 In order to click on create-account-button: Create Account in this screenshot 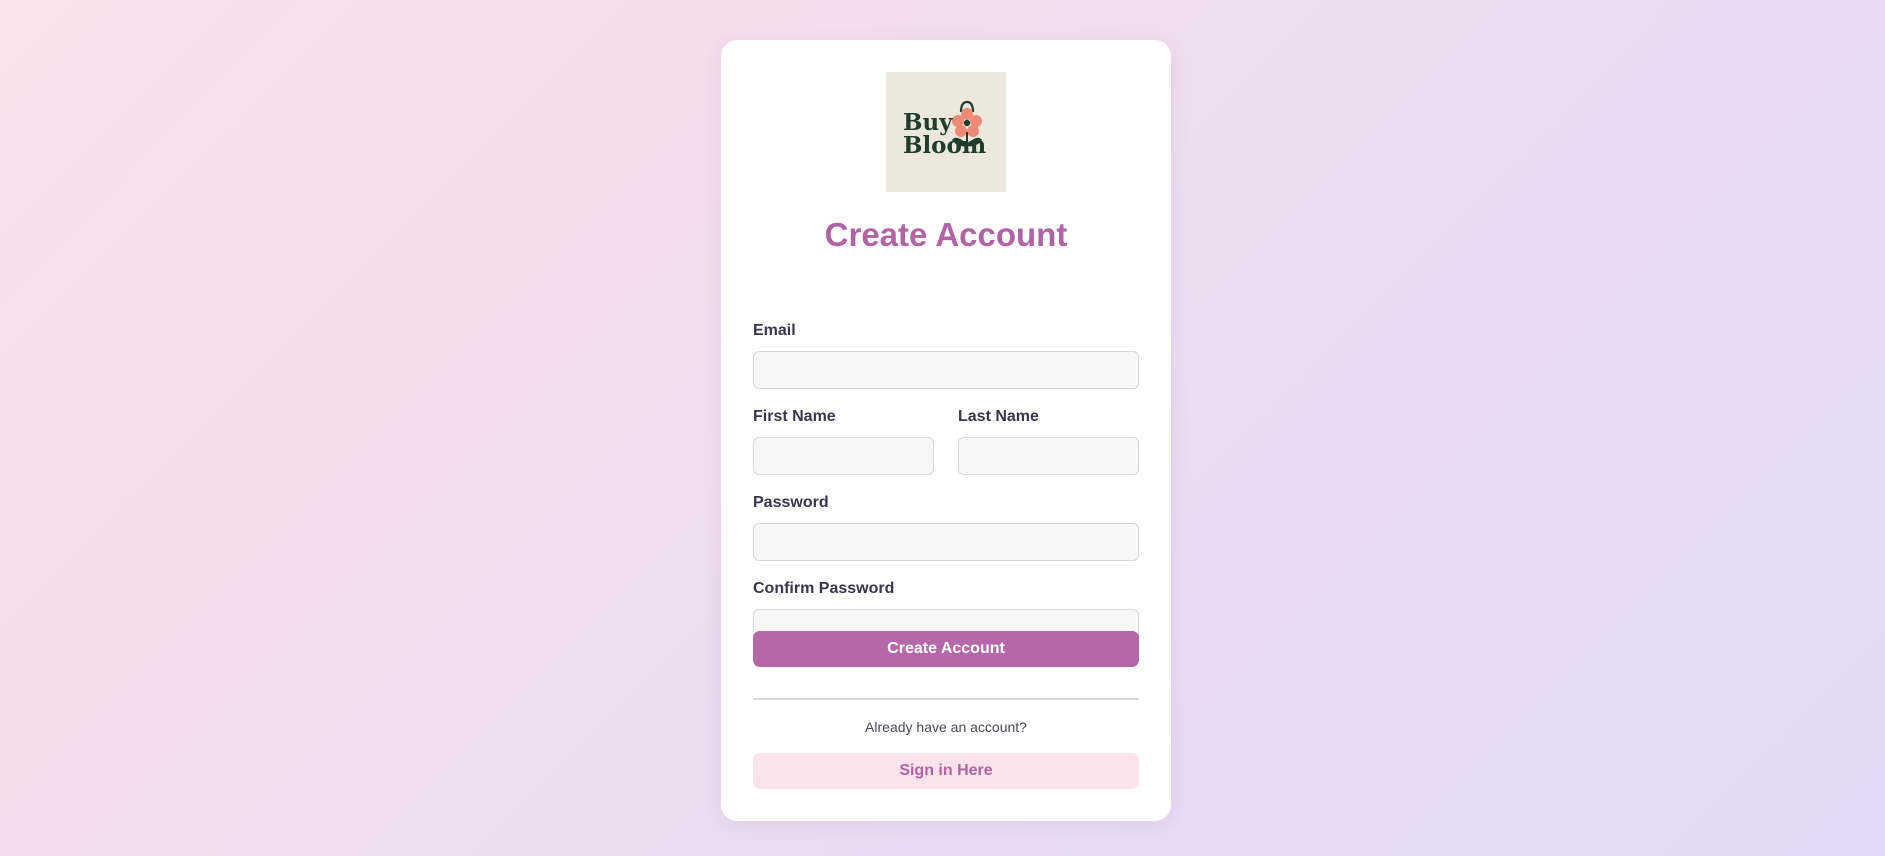, I will do `click(946, 649)`.